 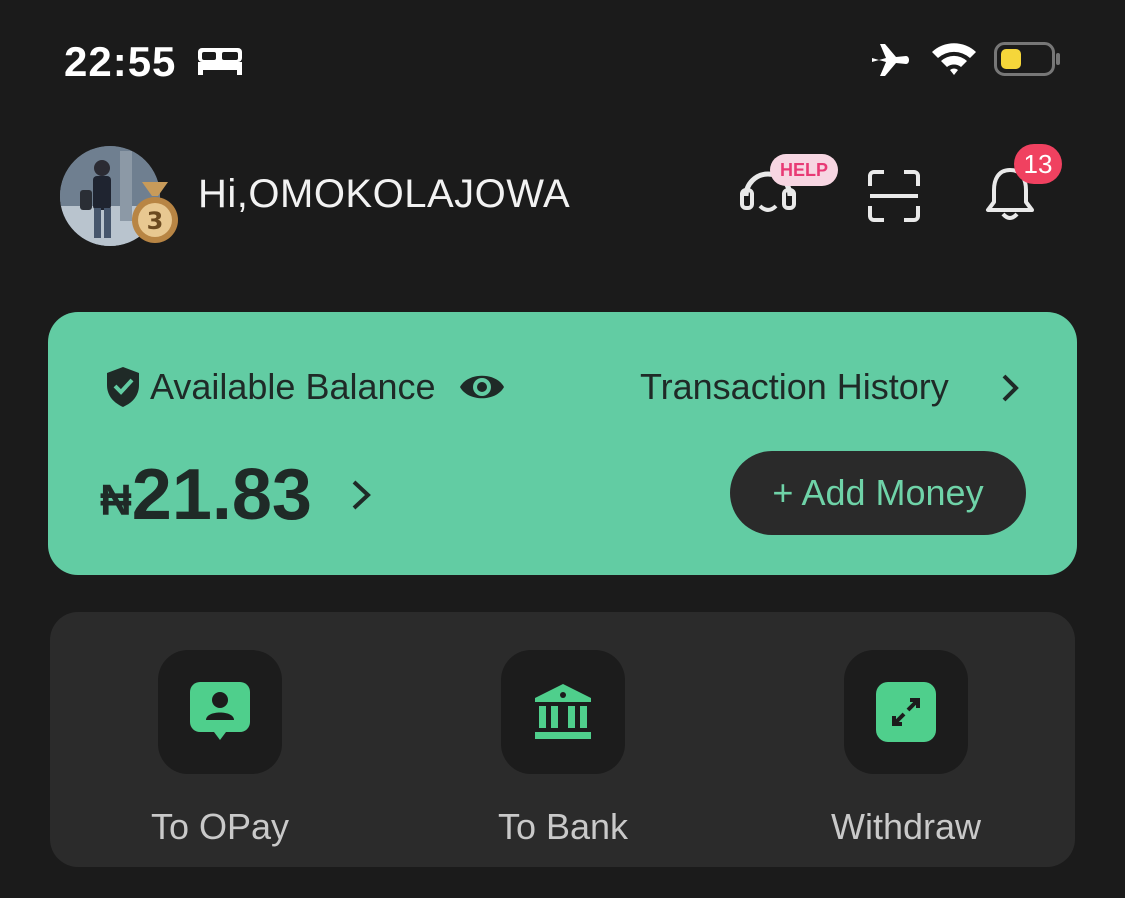 What do you see at coordinates (384, 194) in the screenshot?
I see `greeting-text: Hi,OMOKOLAJOWA` at bounding box center [384, 194].